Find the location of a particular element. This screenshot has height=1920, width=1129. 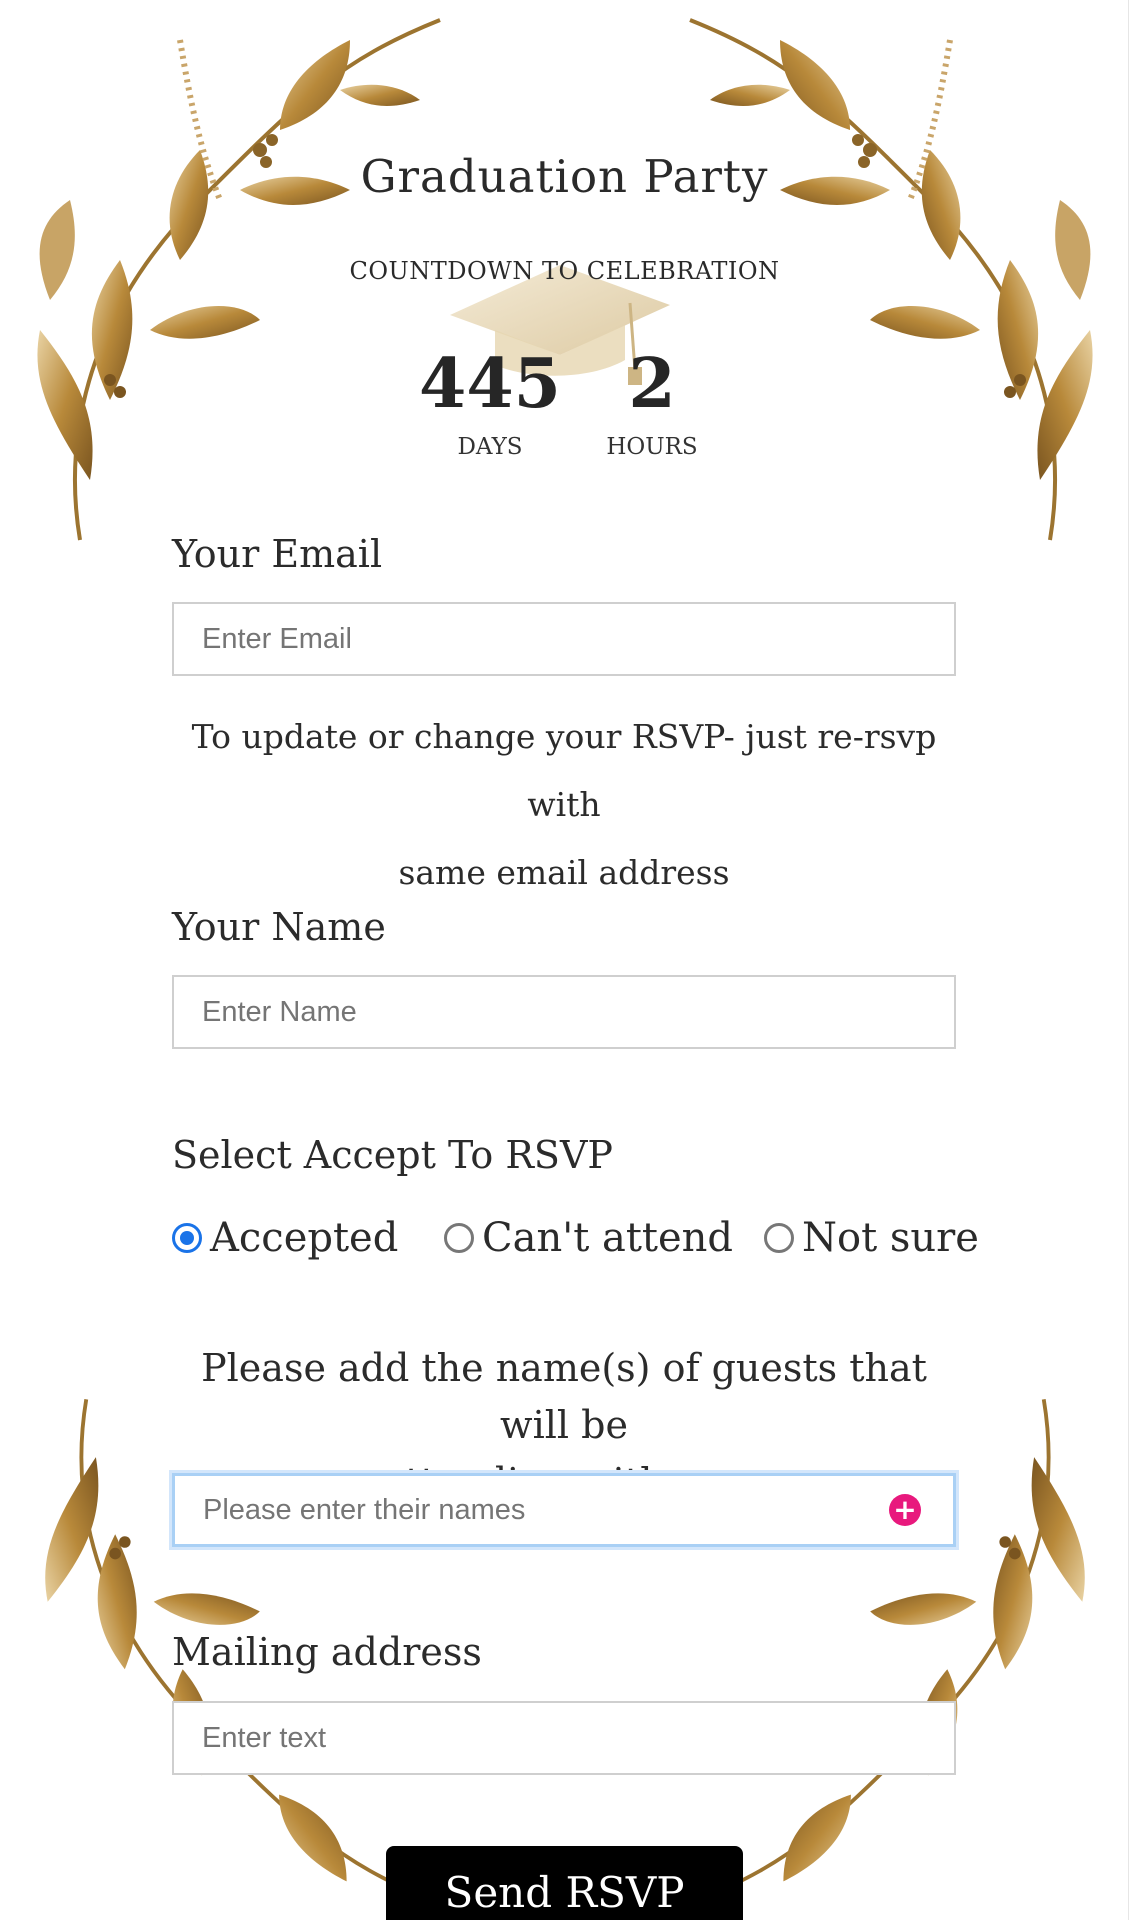

countdown-hours-value: 2 is located at coordinates (652, 384).